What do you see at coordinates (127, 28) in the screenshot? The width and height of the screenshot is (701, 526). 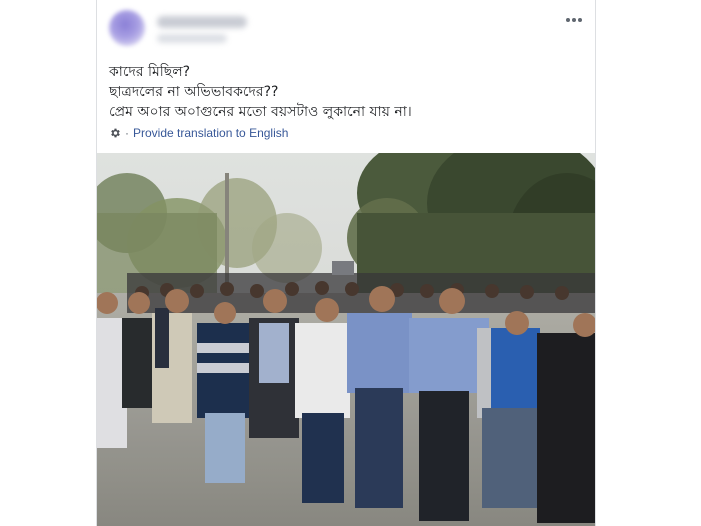 I see `author-avatar` at bounding box center [127, 28].